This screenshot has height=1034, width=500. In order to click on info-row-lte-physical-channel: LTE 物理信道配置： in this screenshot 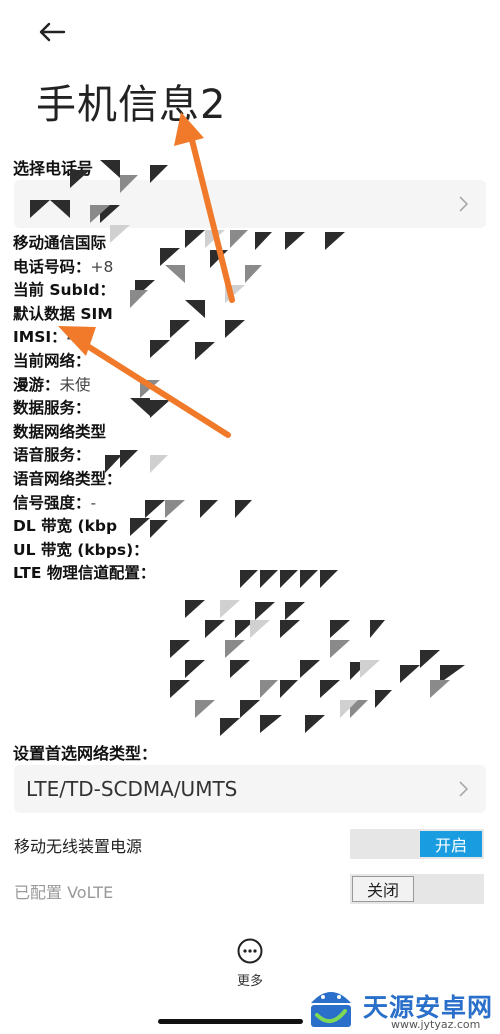, I will do `click(84, 574)`.